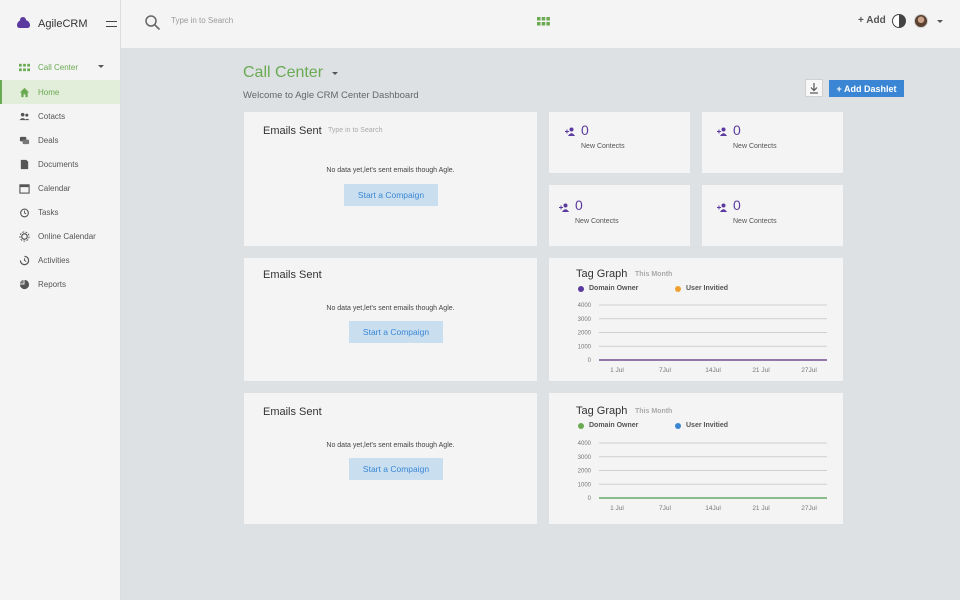 The image size is (960, 600). I want to click on sidebar-item-online-calendar: Online Calendar, so click(60, 236).